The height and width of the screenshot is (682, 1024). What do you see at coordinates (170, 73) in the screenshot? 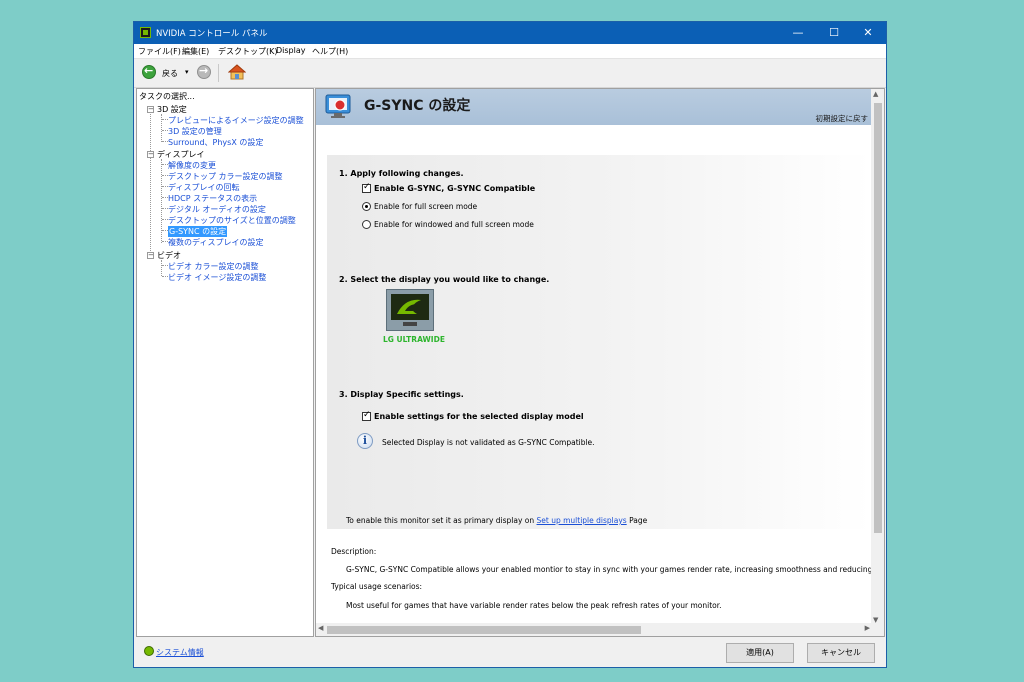
I see `back-button-label: 戻る` at bounding box center [170, 73].